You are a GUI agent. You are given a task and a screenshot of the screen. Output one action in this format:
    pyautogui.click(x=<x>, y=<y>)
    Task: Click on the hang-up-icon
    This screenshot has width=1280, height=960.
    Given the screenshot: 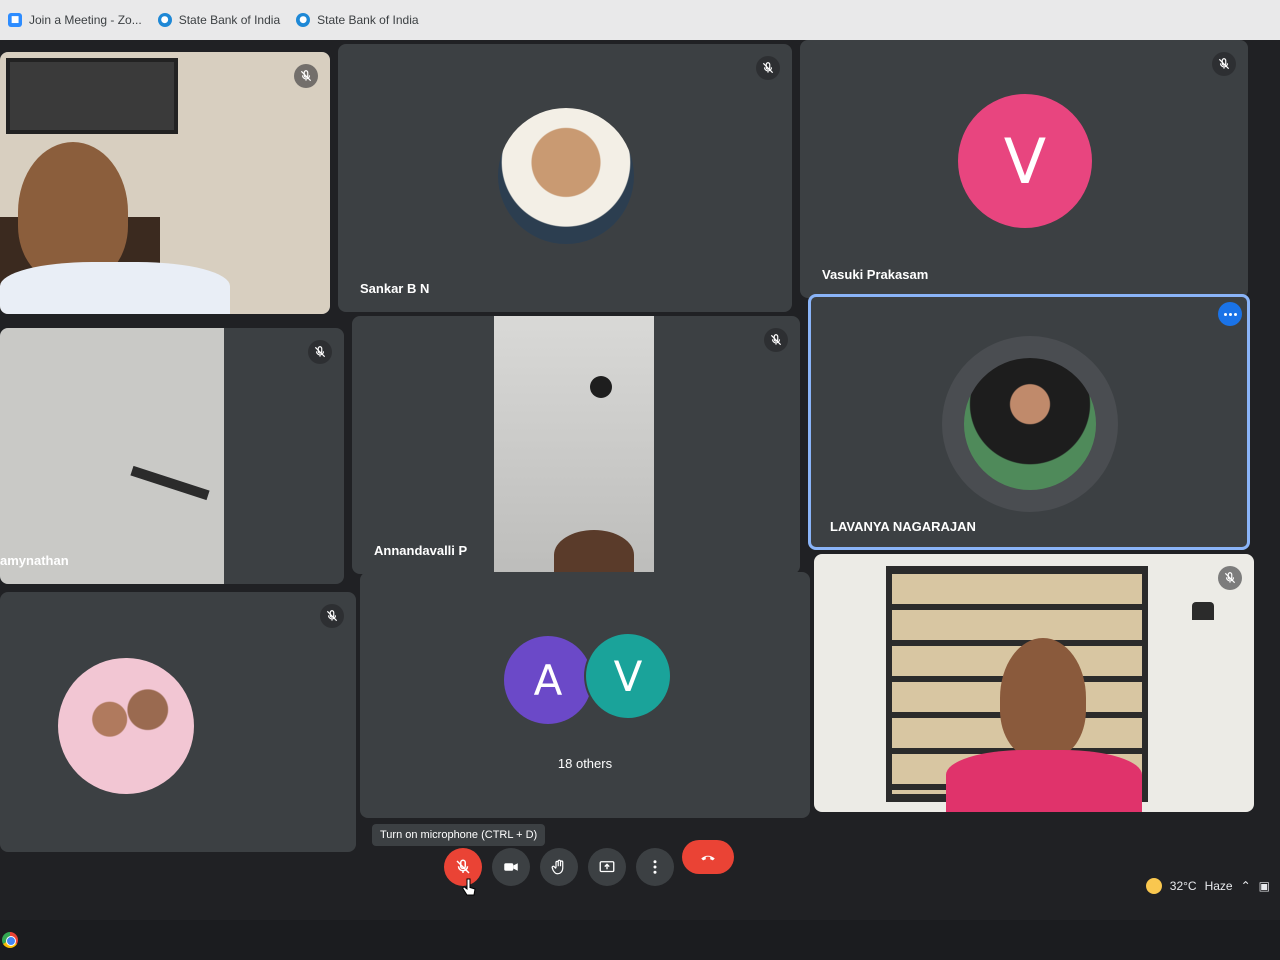 What is the action you would take?
    pyautogui.click(x=708, y=858)
    